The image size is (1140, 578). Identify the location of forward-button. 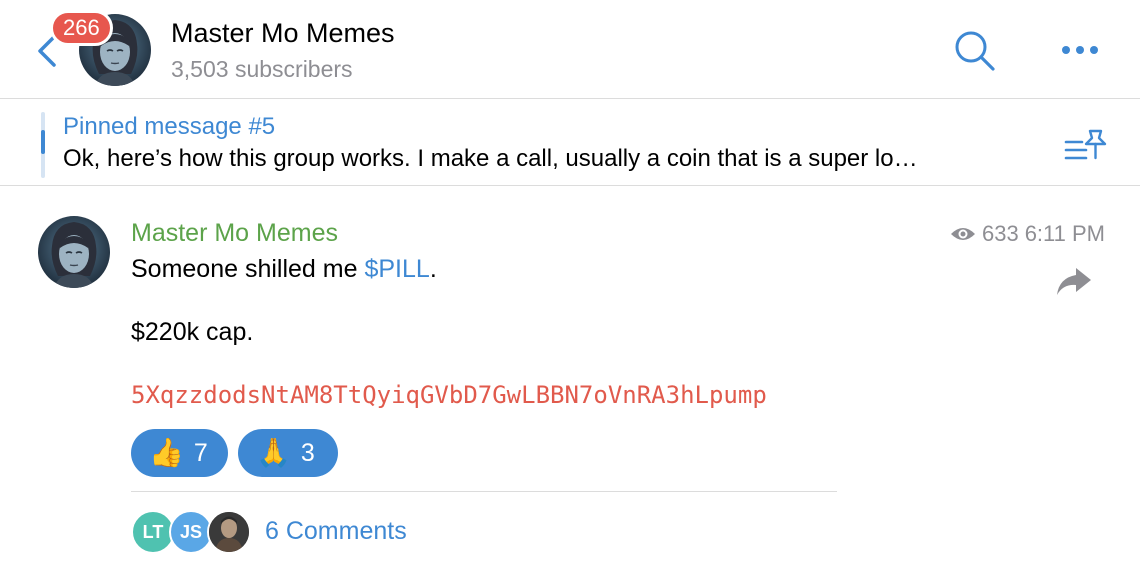
(1074, 281).